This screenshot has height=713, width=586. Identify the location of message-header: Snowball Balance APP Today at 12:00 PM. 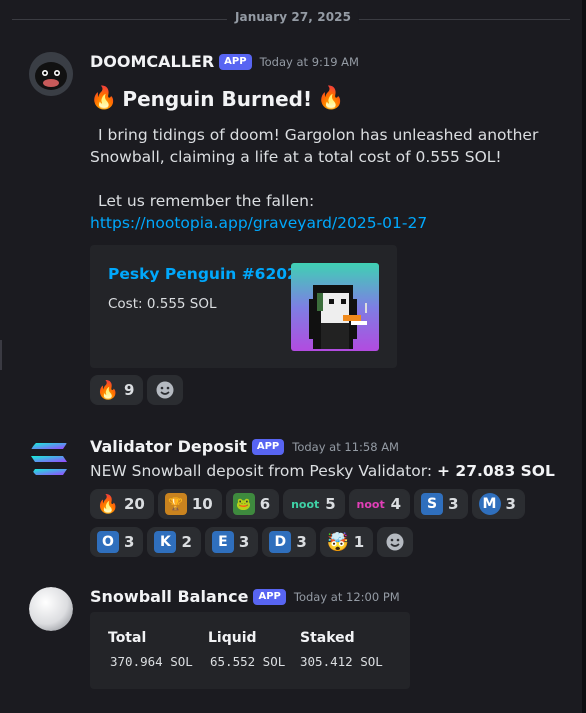
(245, 596).